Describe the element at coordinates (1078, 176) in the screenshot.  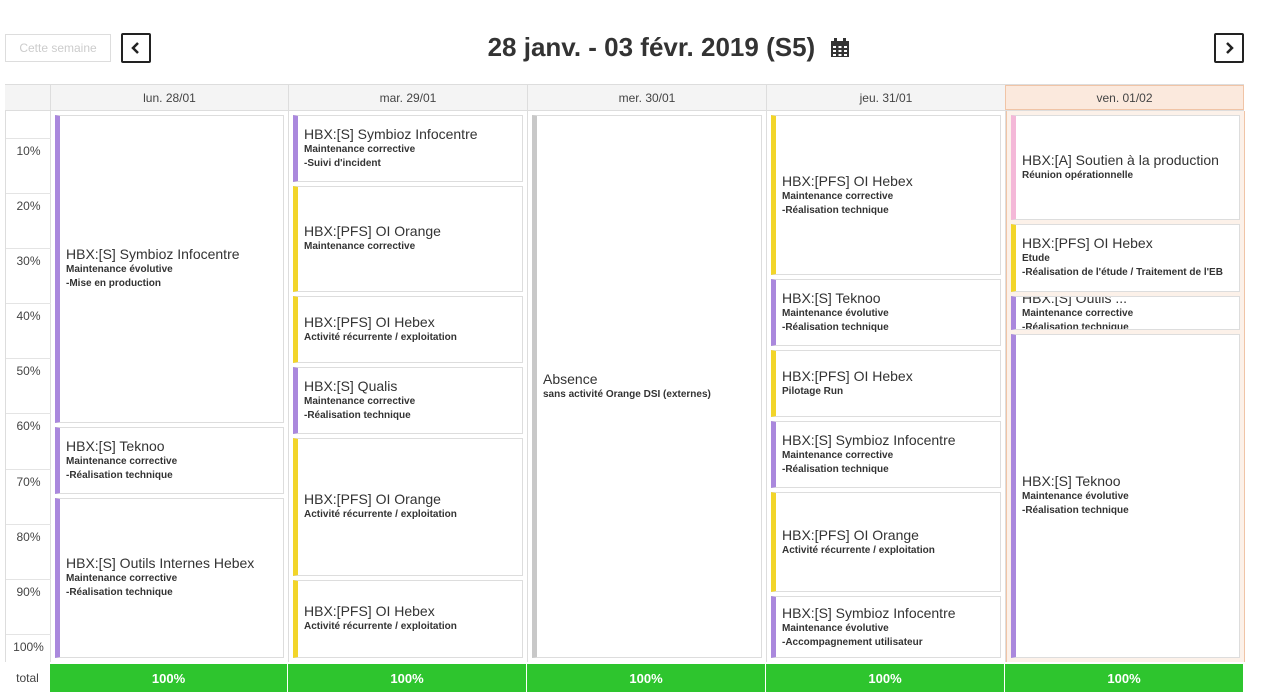
I see `event-detail: Réunion opérationnelle` at that location.